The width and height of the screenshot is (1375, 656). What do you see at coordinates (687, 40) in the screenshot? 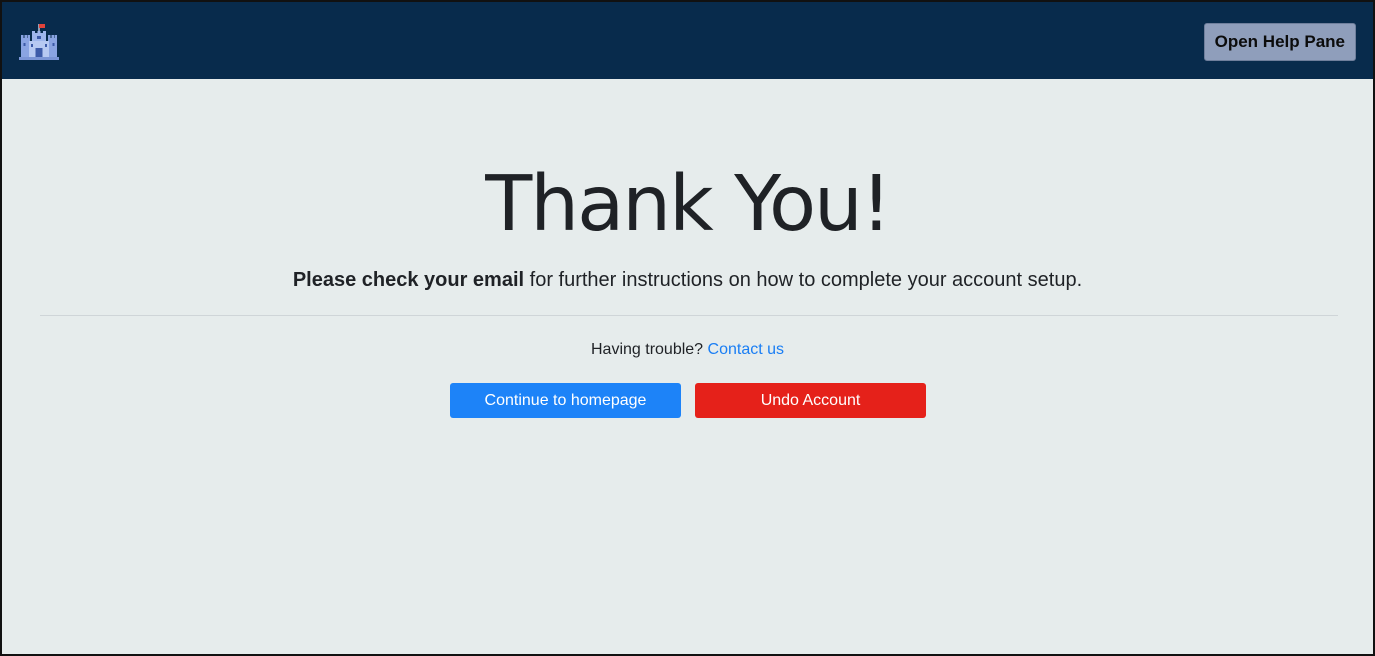
I see `top-navbar: Open Help Pane` at bounding box center [687, 40].